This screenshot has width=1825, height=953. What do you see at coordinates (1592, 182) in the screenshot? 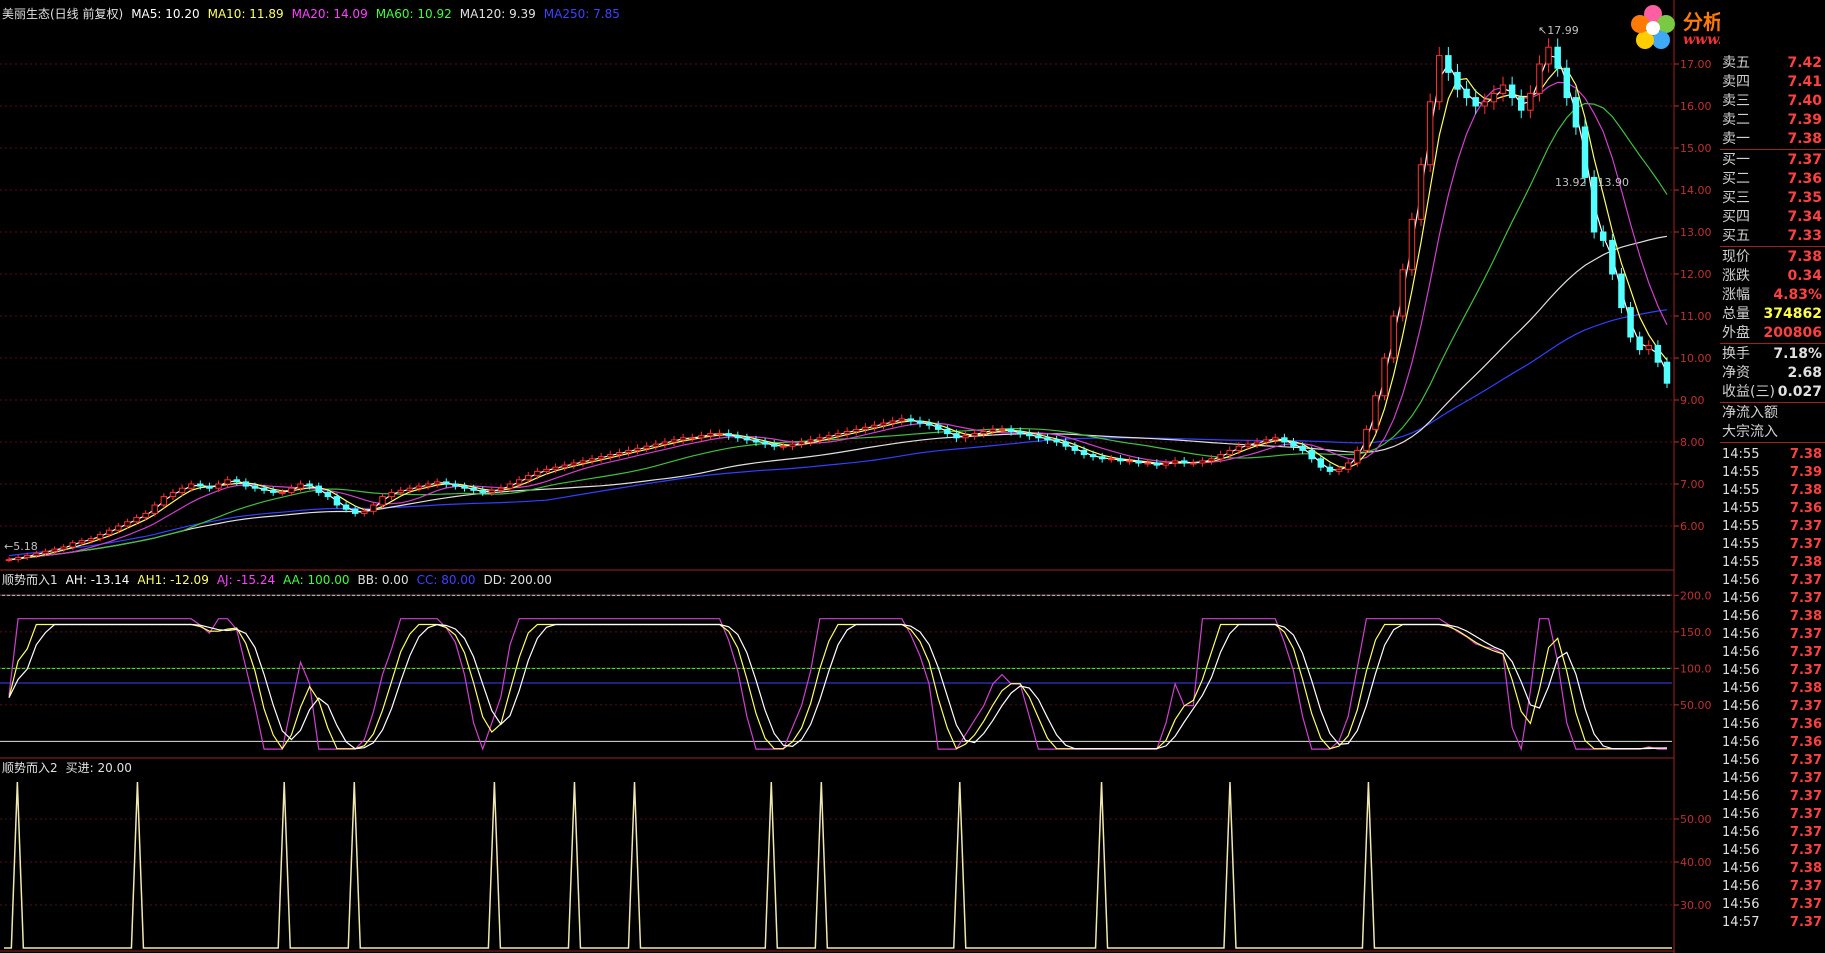
I see `price-mark-annotation: 13.92 - 13.90` at bounding box center [1592, 182].